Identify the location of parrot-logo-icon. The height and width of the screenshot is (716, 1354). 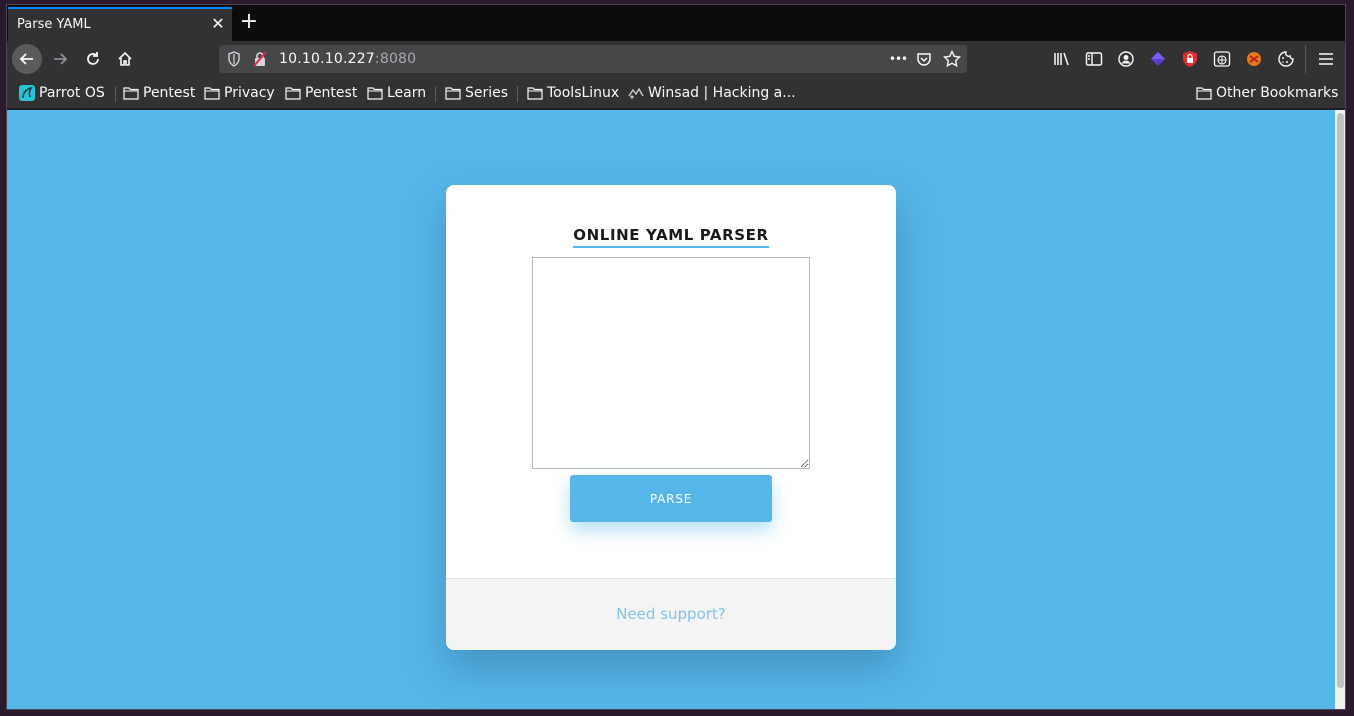
(27, 93).